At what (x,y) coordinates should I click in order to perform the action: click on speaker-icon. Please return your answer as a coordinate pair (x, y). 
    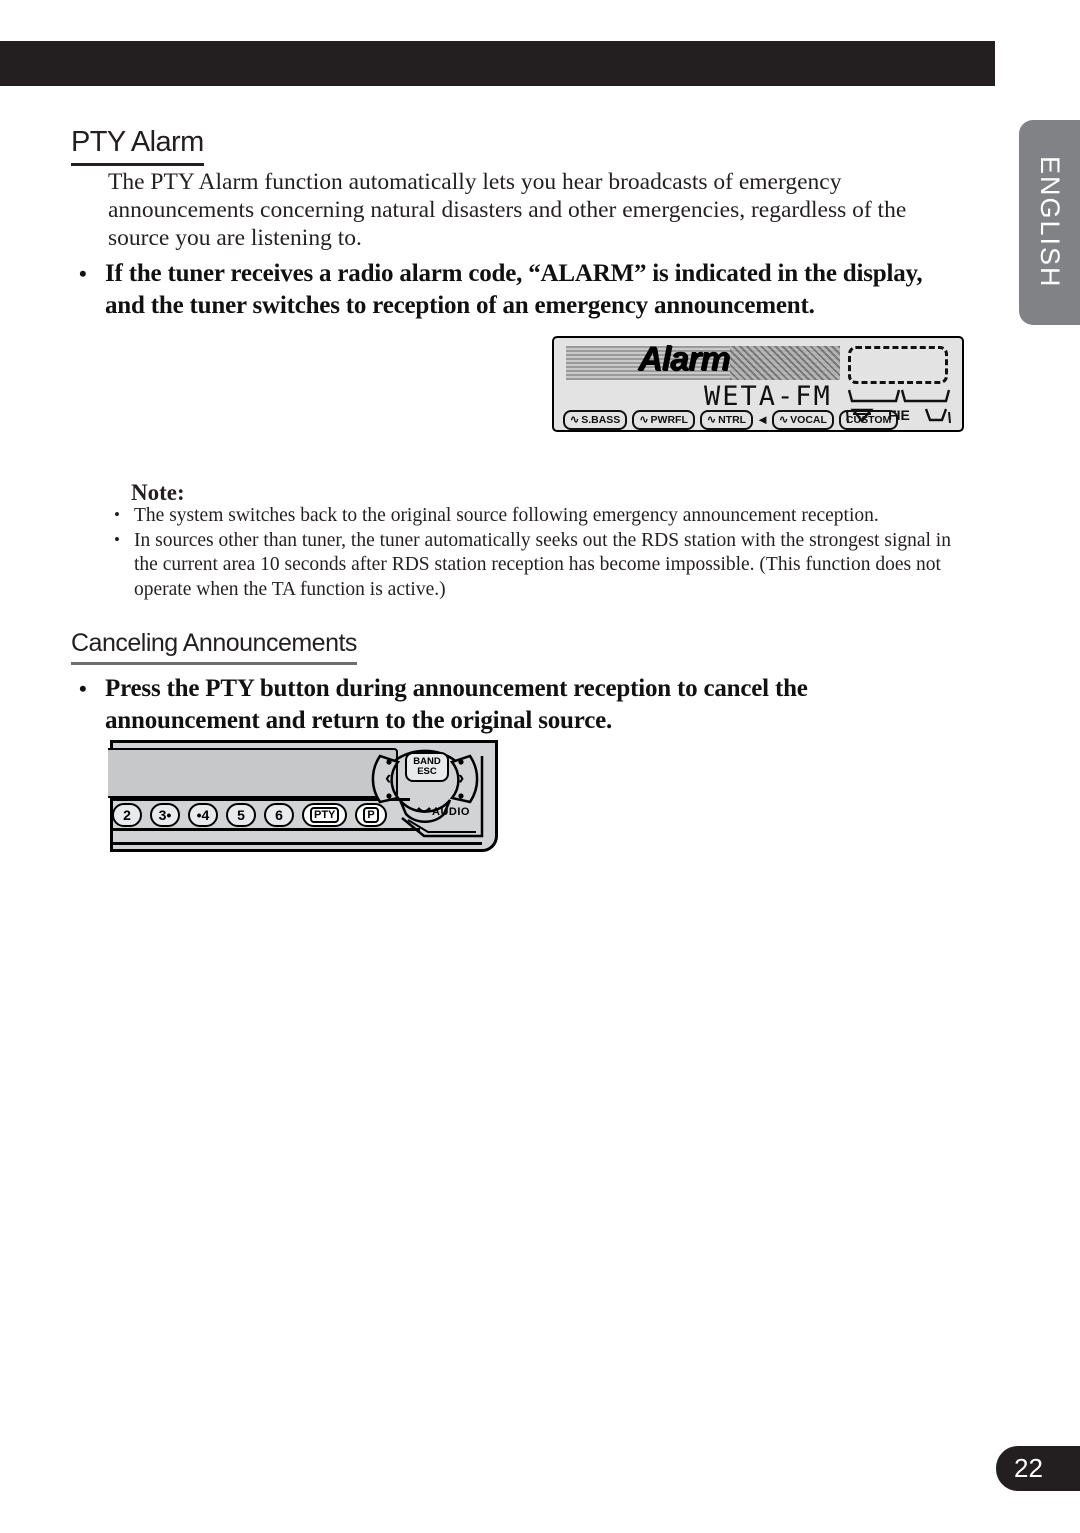
    Looking at the image, I should click on (860, 416).